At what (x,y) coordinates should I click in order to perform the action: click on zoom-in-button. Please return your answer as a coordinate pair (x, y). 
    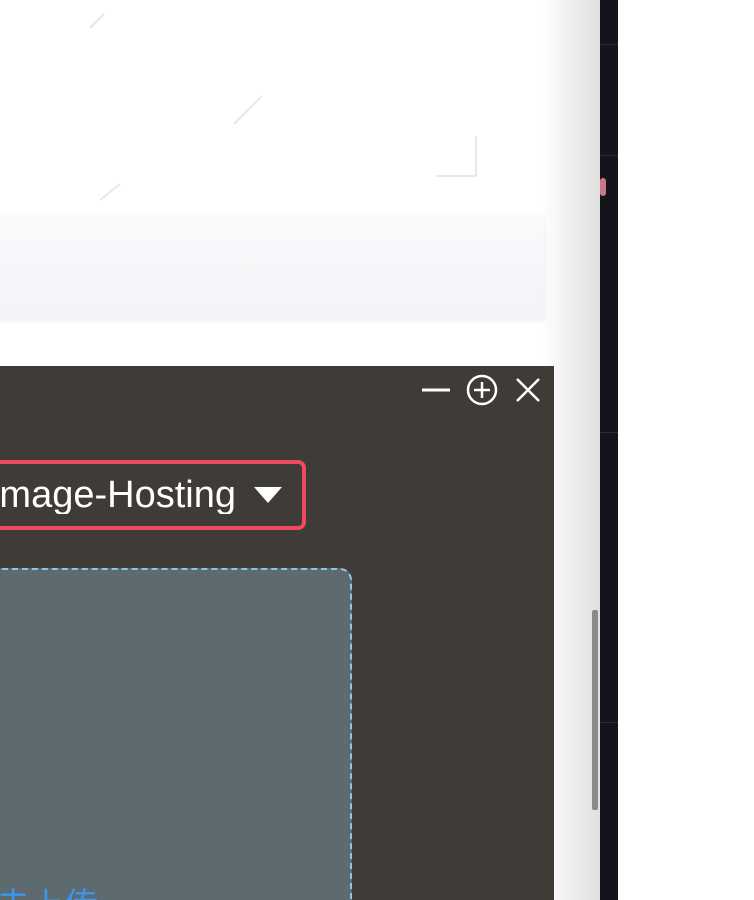
    Looking at the image, I should click on (482, 390).